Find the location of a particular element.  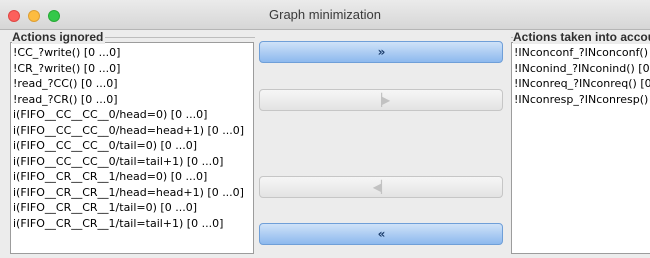

list-item: i(FIFO__CR__CR__1/head=head+1) [0 ...0] is located at coordinates (132, 193).